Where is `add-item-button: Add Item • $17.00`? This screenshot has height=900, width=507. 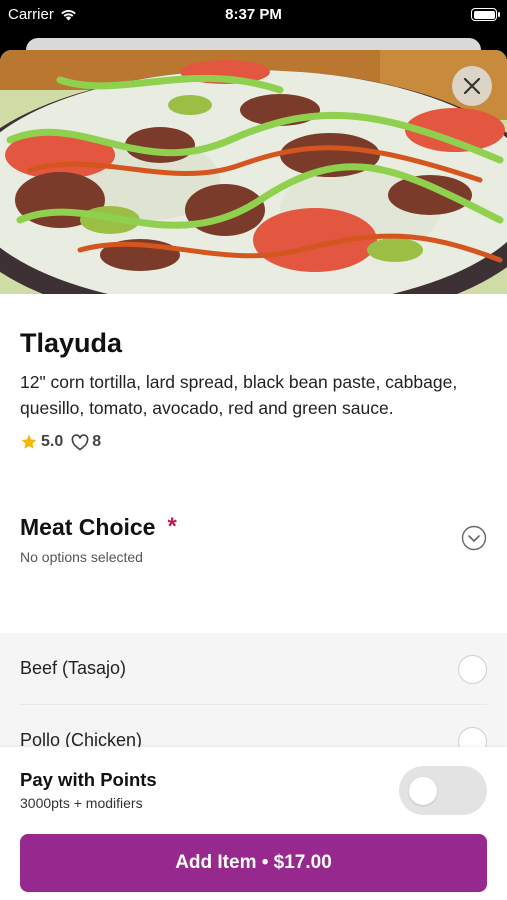
add-item-button: Add Item • $17.00 is located at coordinates (253, 863).